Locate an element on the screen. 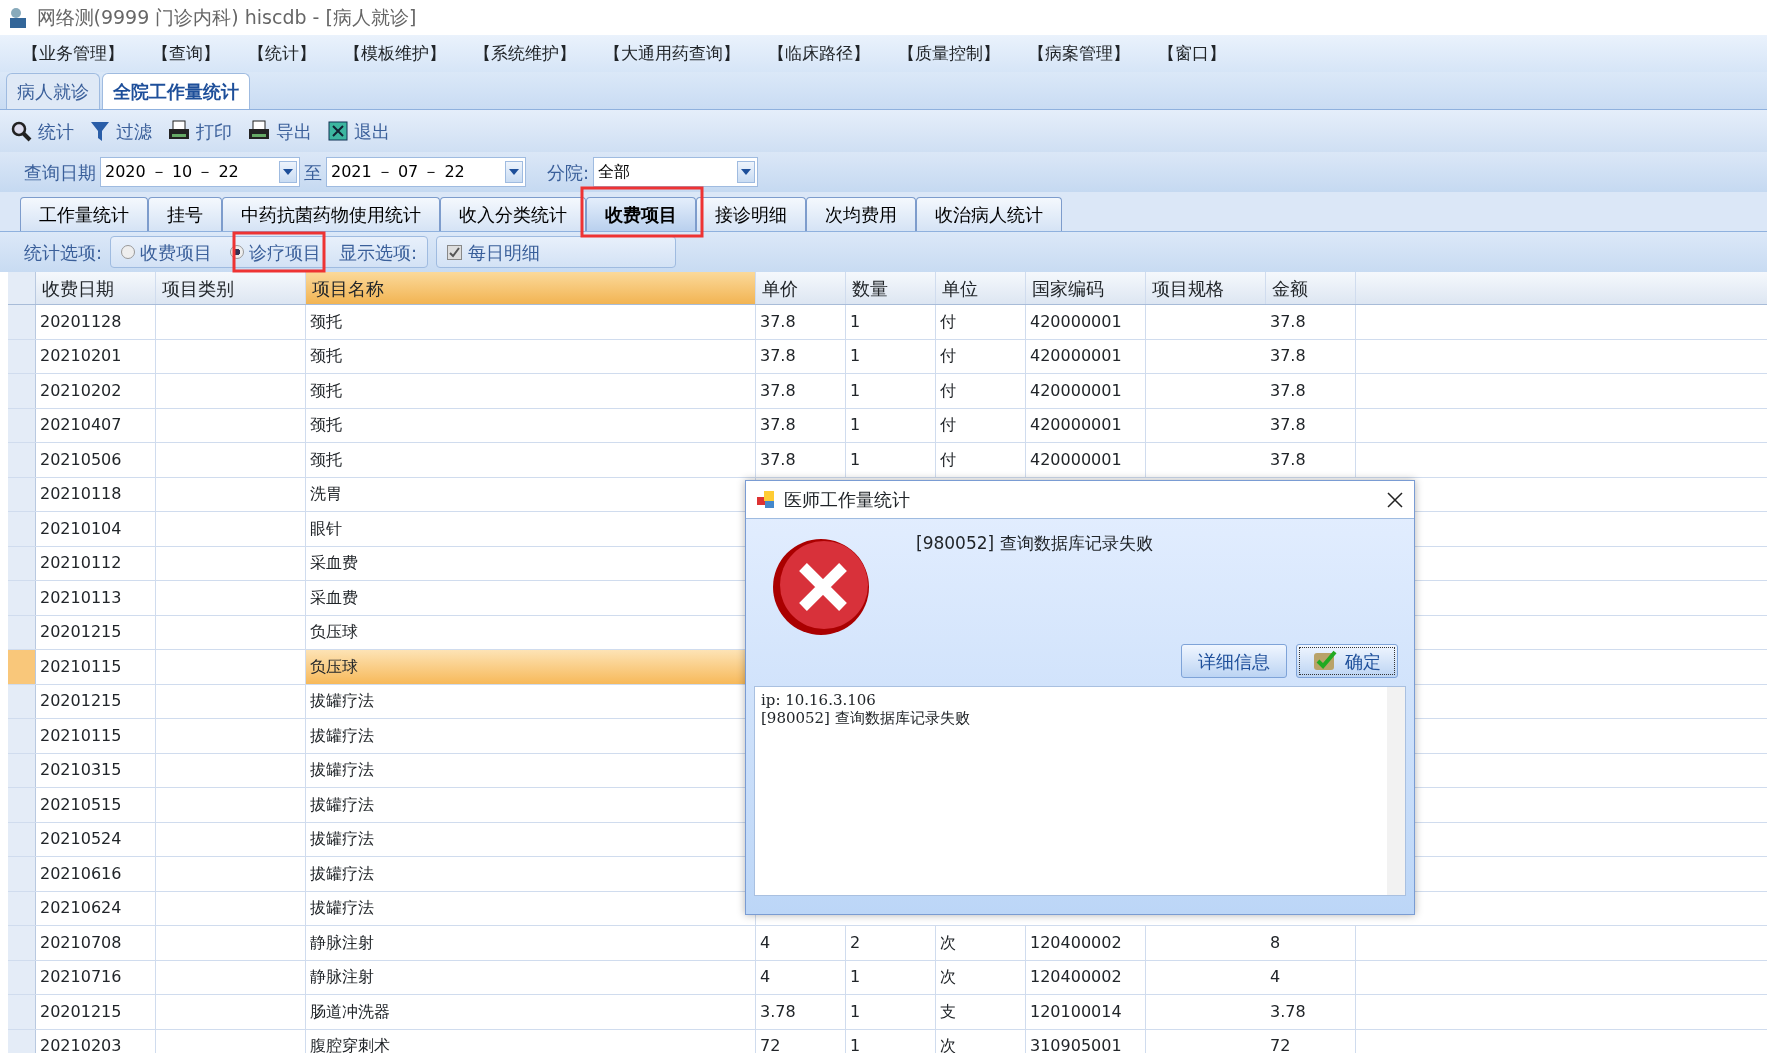 This screenshot has width=1767, height=1053. branch-dropdown: 全部 is located at coordinates (676, 172).